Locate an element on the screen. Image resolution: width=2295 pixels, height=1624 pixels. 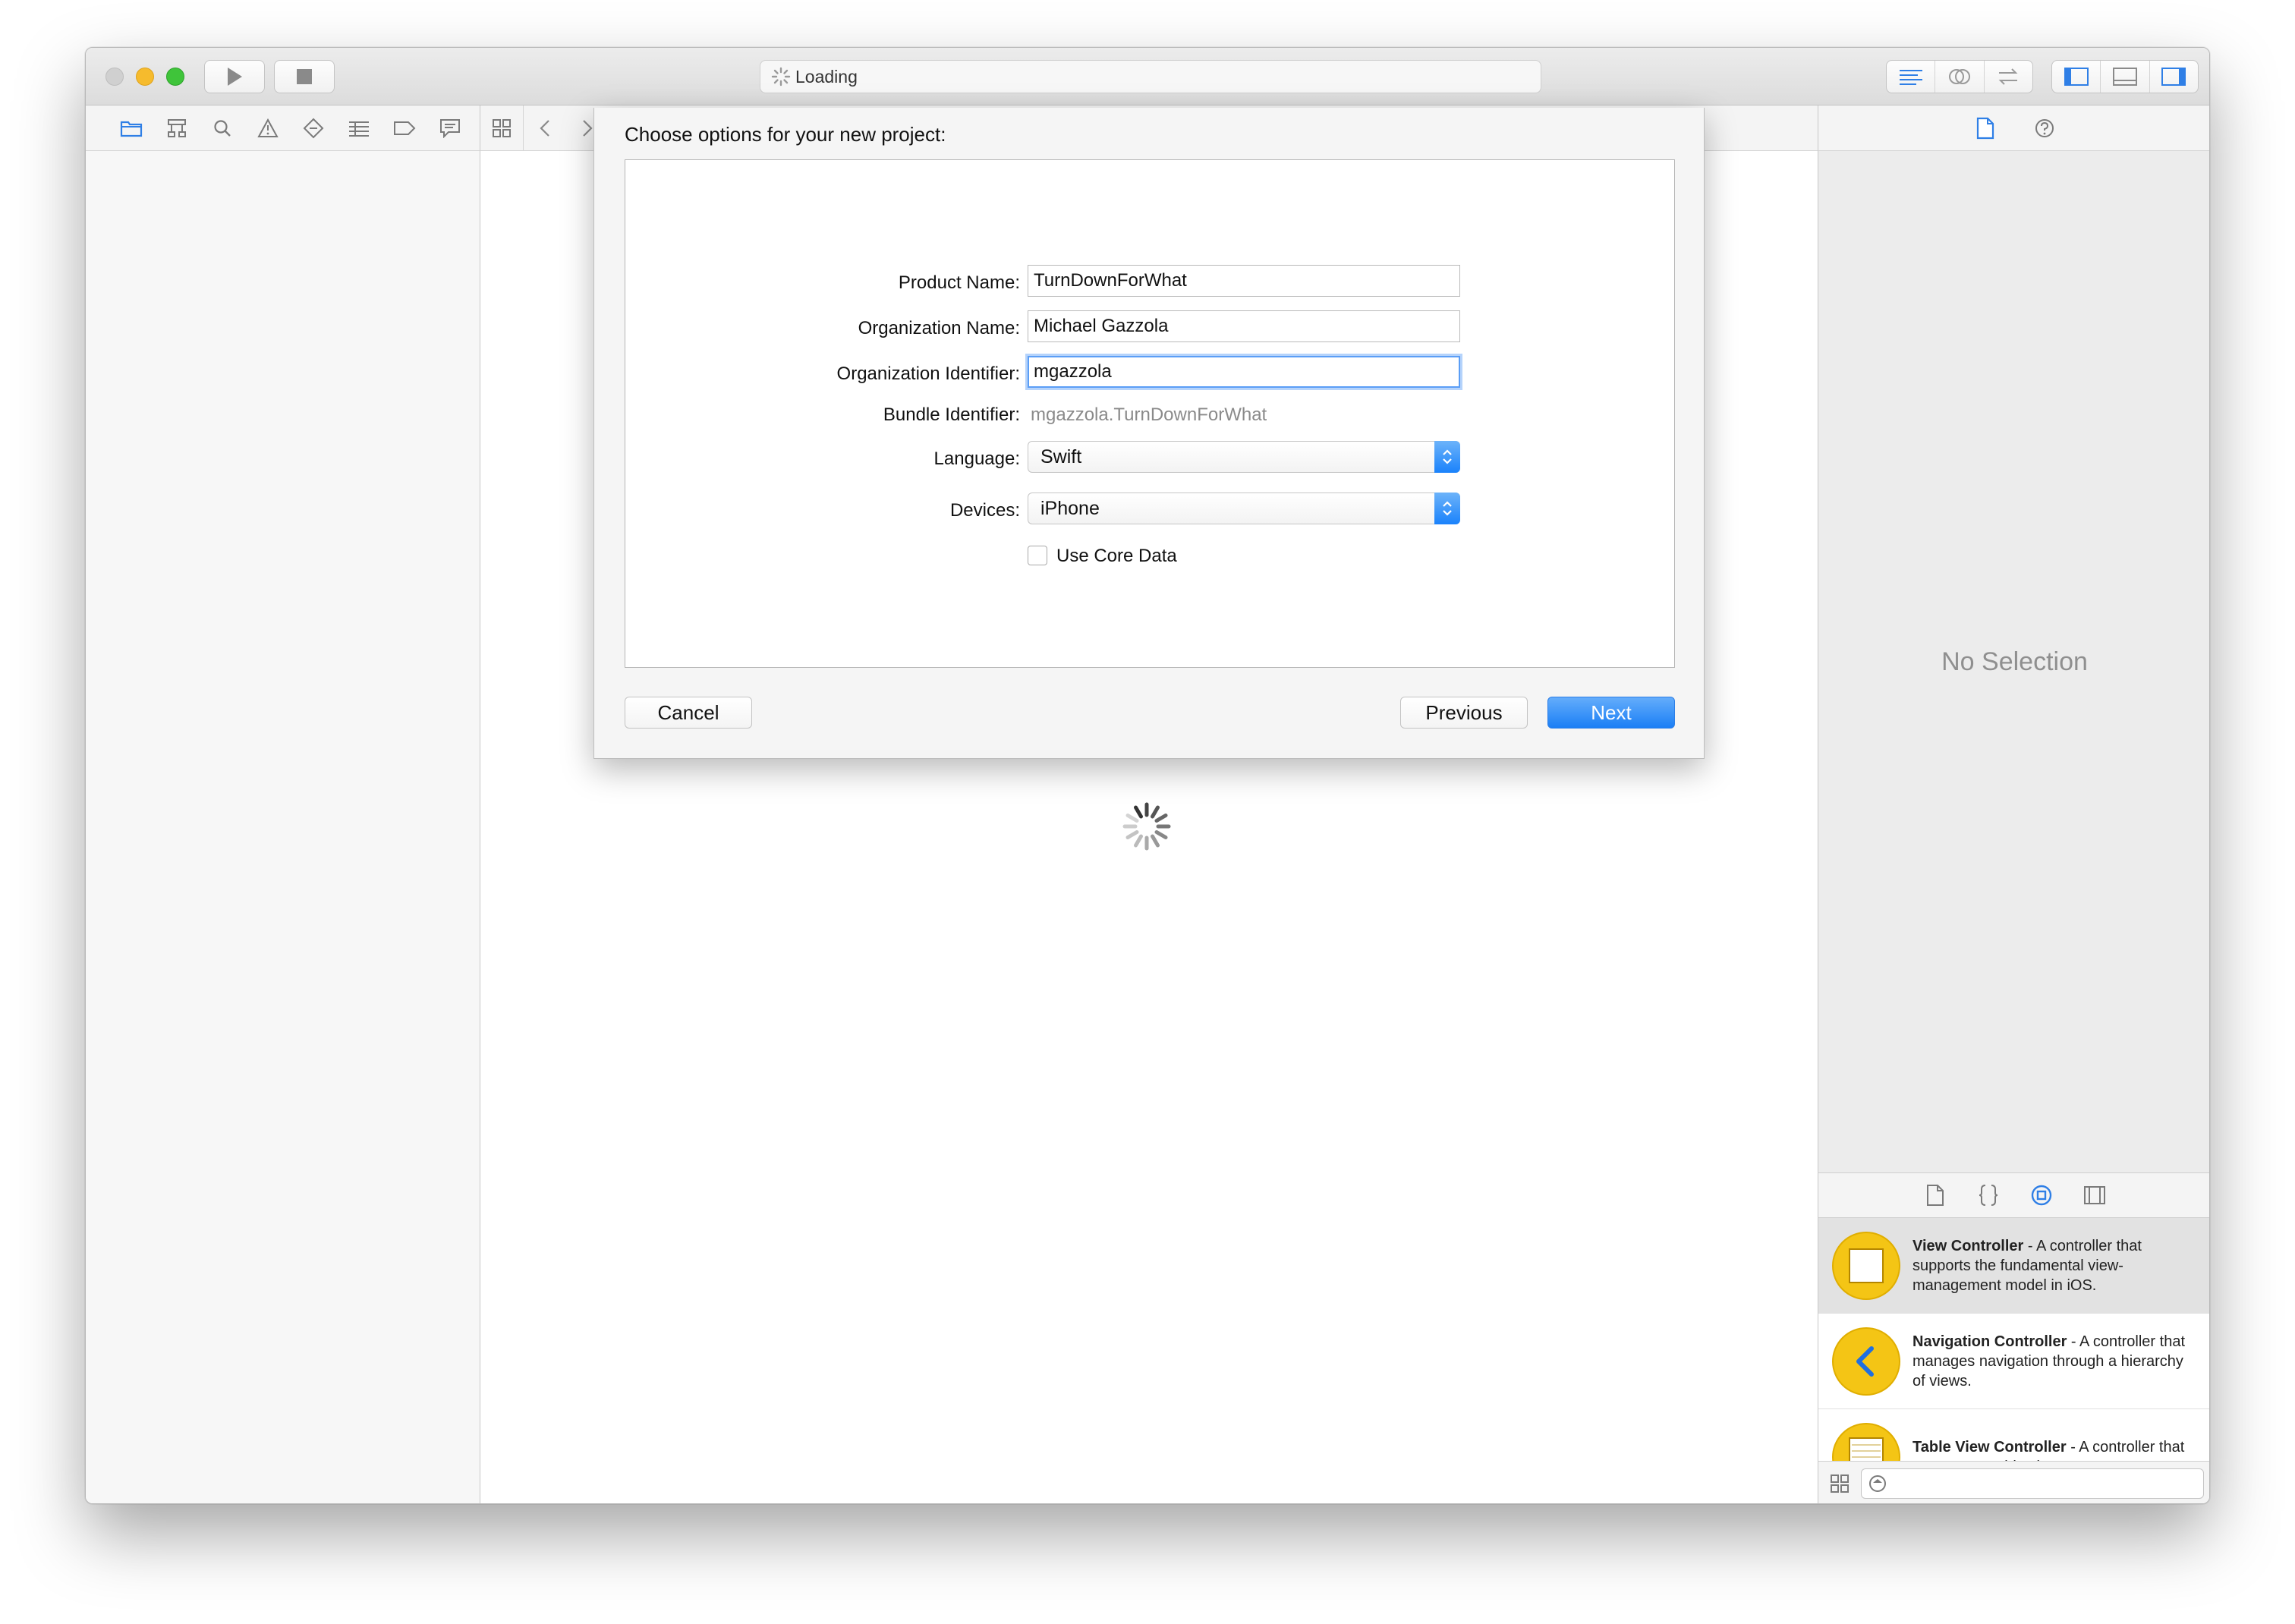
previous-button: Previous is located at coordinates (1464, 713).